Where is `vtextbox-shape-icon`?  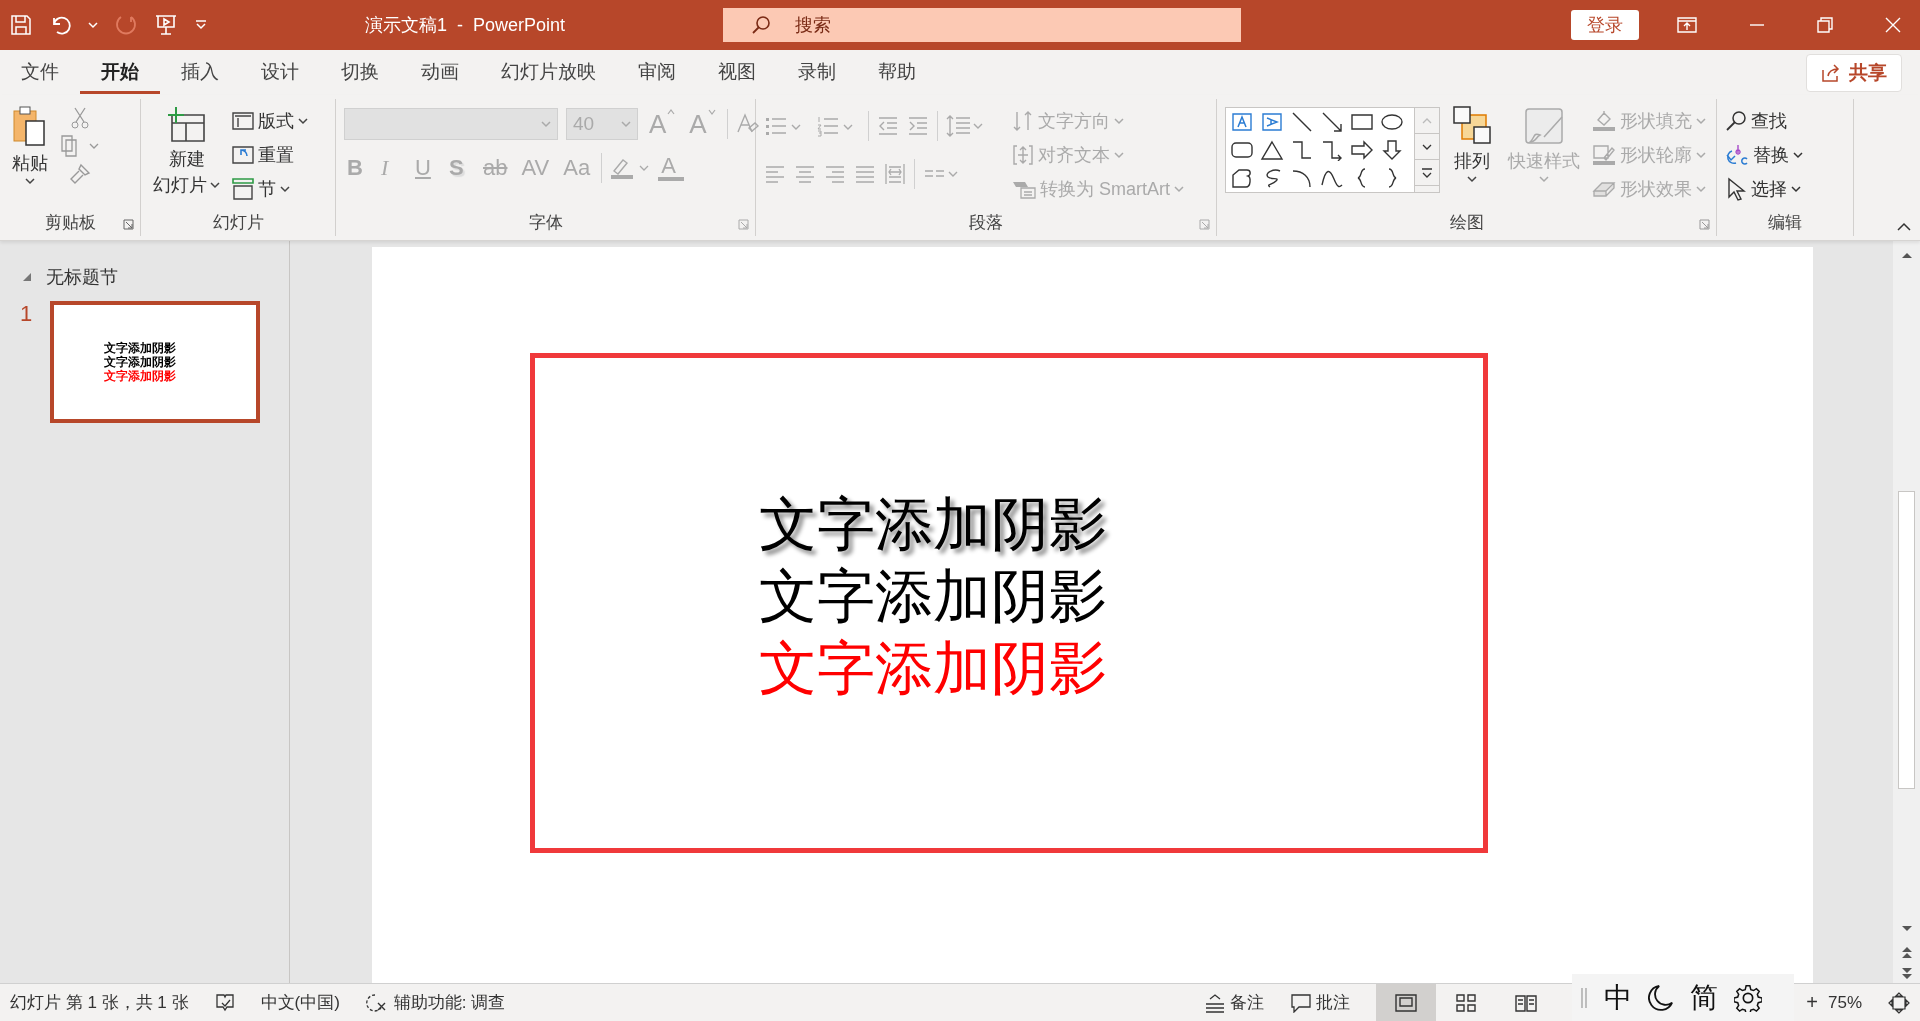 vtextbox-shape-icon is located at coordinates (1272, 122).